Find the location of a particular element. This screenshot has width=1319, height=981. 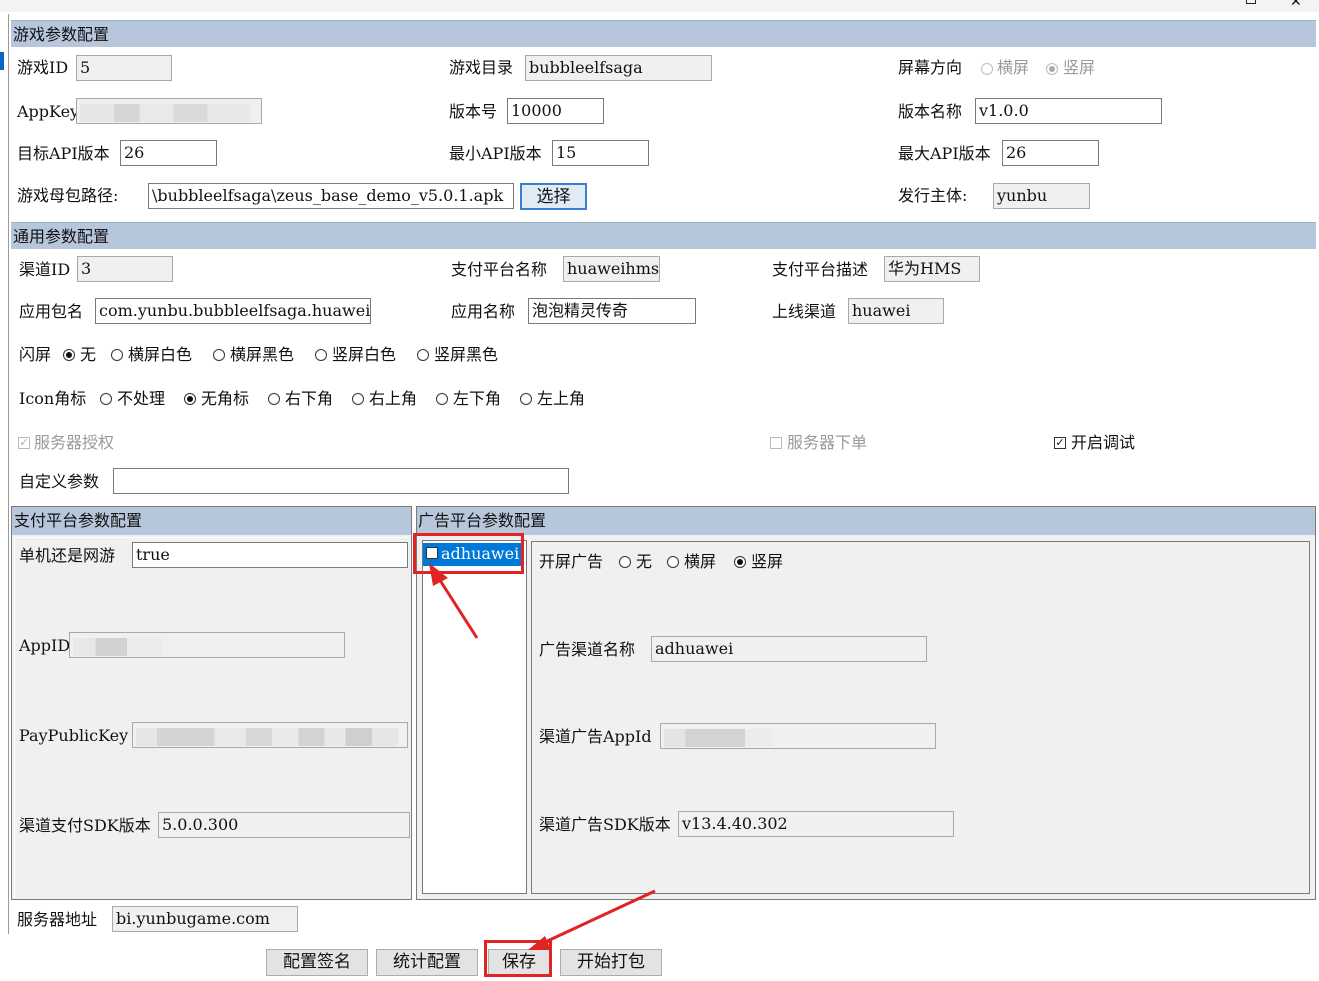

arrow-head-save is located at coordinates (539, 943).